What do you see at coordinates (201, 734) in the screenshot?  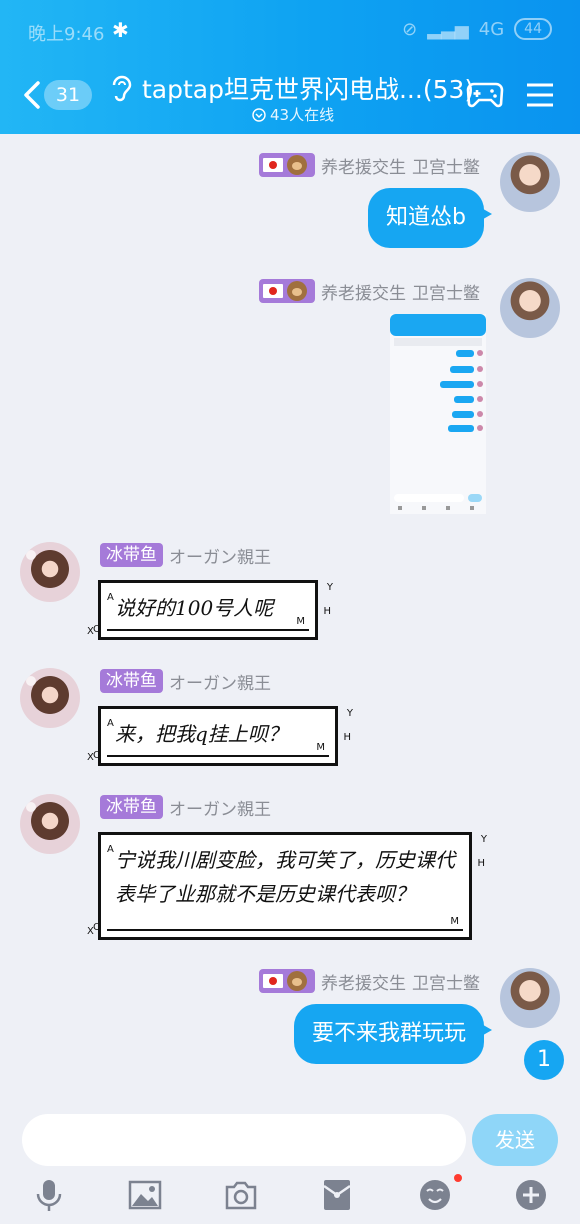 I see `message-text: 来，把我q挂上呗？` at bounding box center [201, 734].